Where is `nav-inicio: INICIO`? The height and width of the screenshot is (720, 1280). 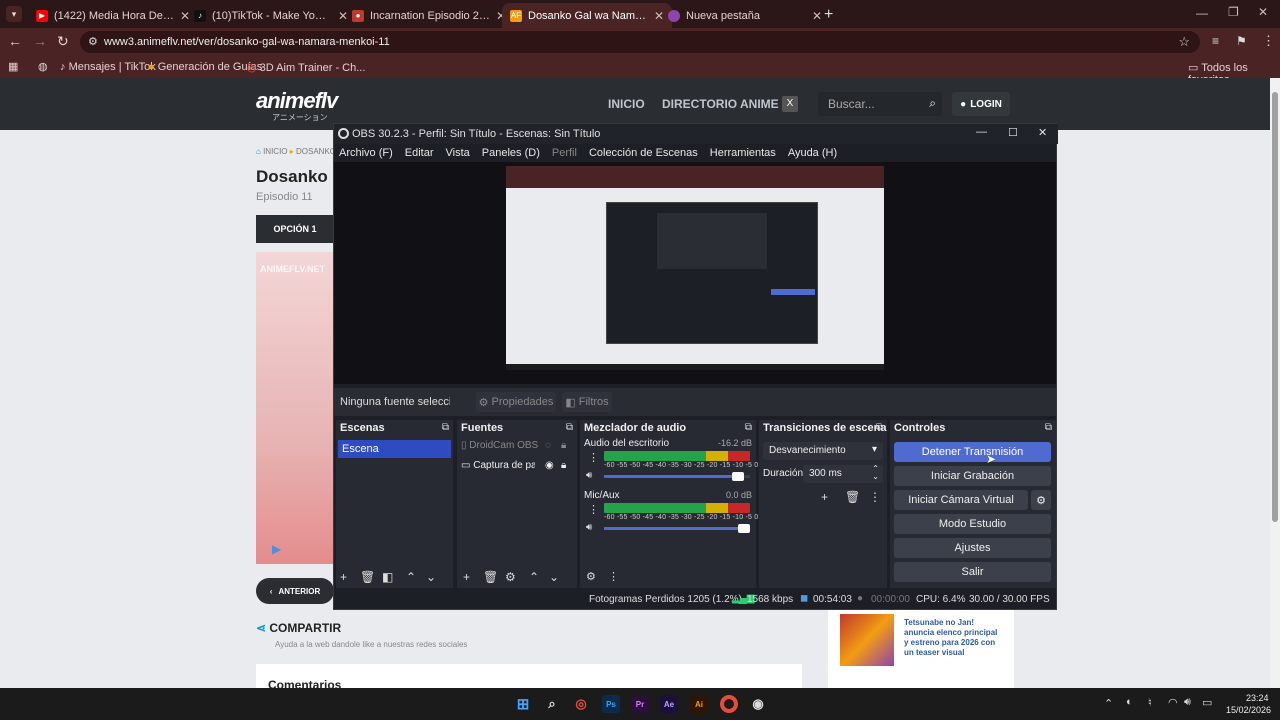
nav-inicio: INICIO is located at coordinates (626, 104).